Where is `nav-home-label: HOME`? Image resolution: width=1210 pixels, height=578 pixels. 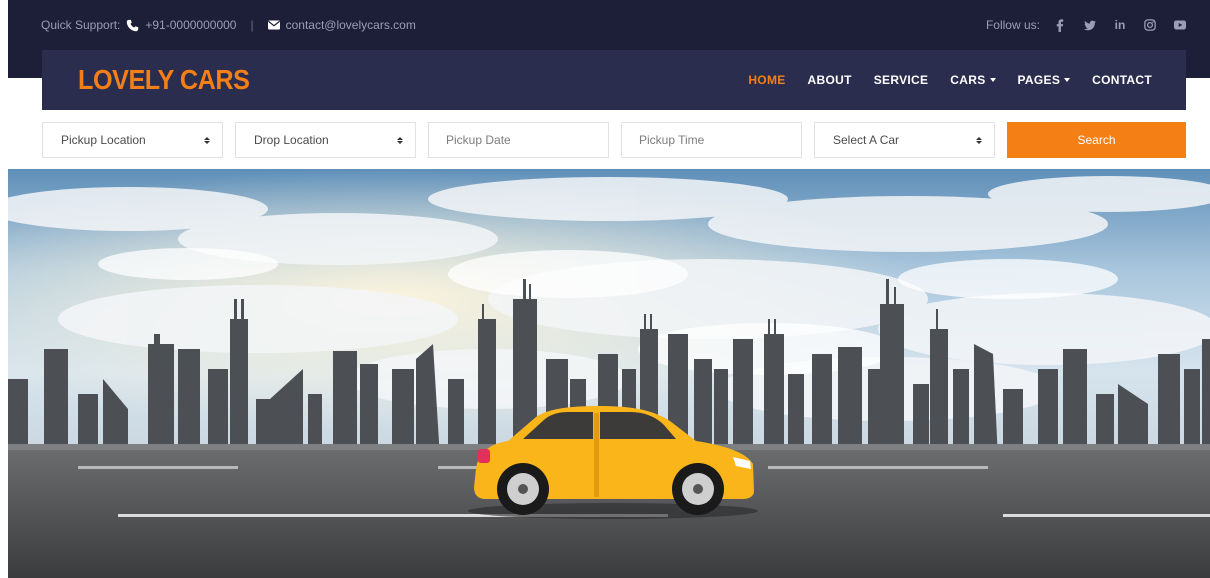
nav-home-label: HOME is located at coordinates (767, 80).